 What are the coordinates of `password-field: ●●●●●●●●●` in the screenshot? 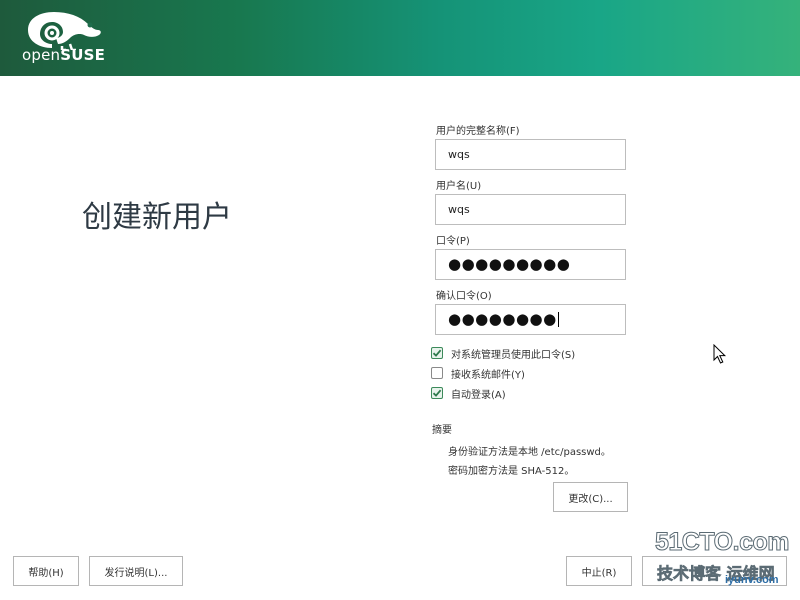 It's located at (530, 264).